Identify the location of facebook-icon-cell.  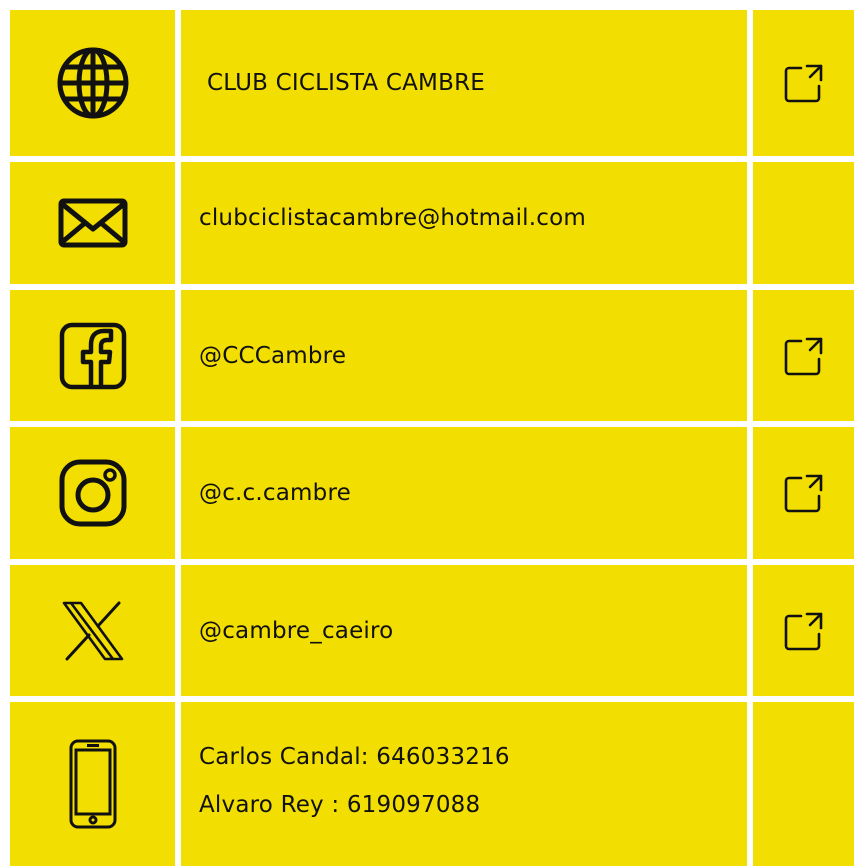
(92, 355).